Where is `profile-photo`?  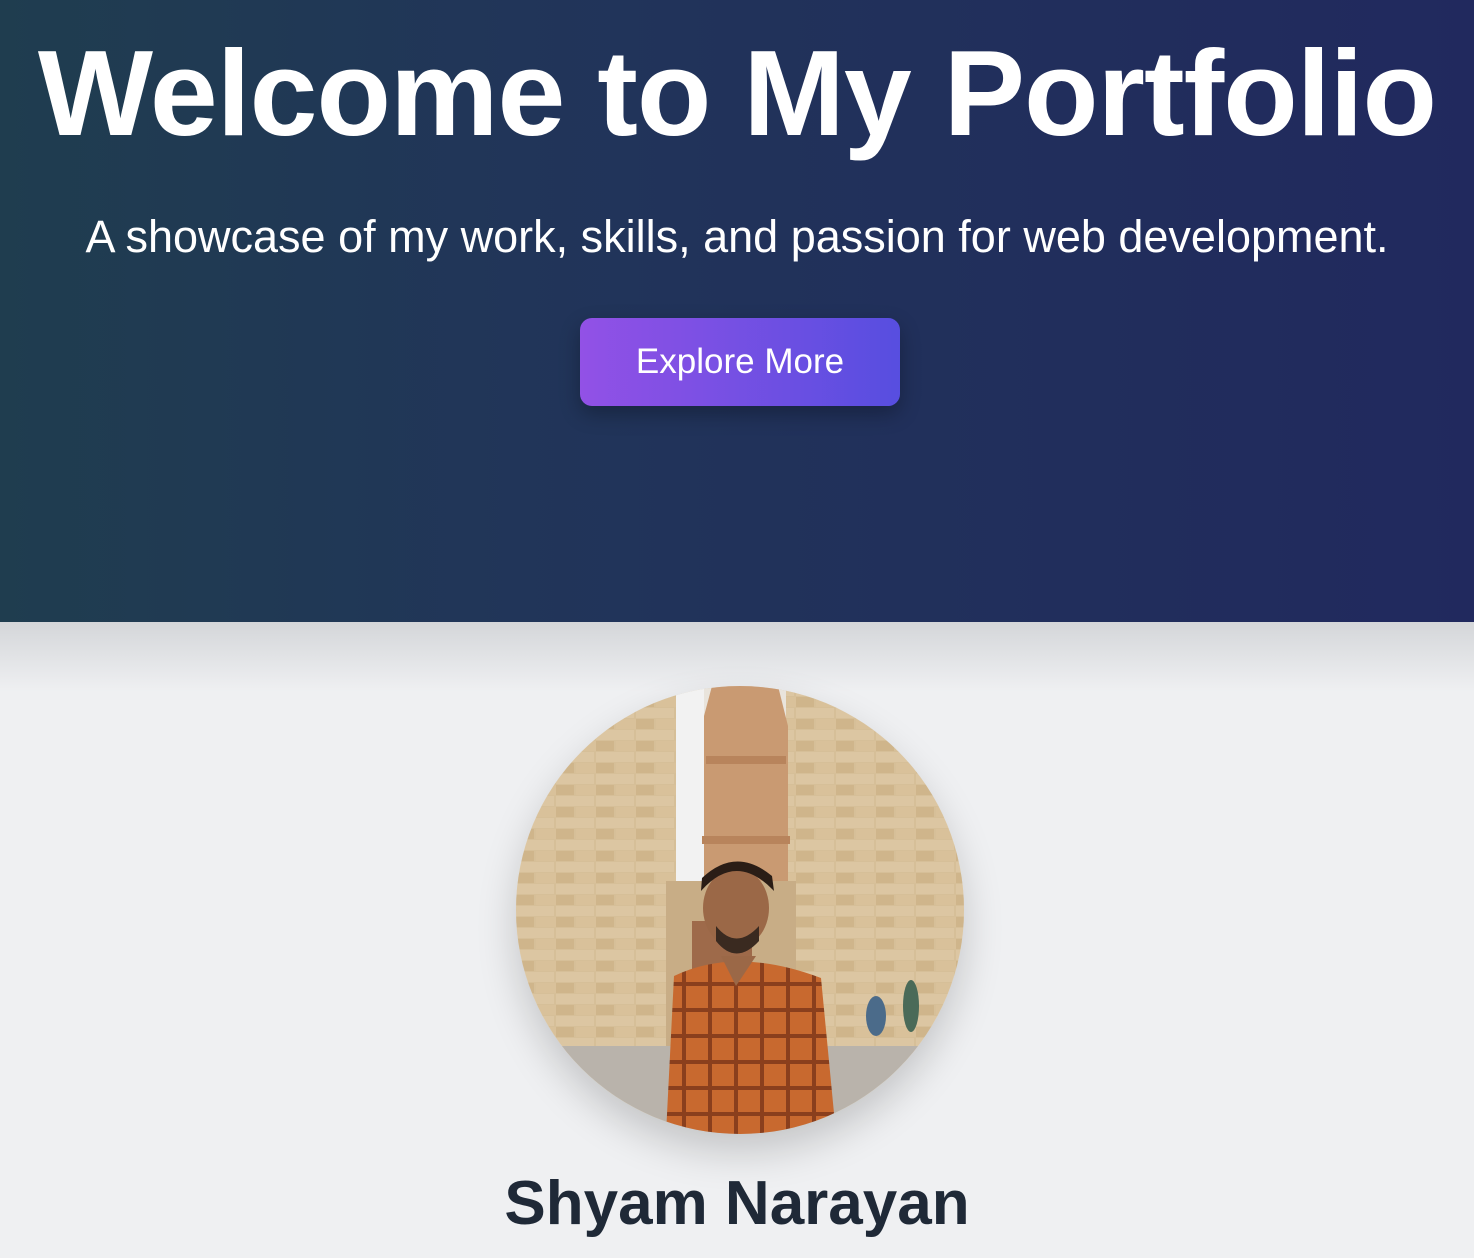
profile-photo is located at coordinates (740, 910).